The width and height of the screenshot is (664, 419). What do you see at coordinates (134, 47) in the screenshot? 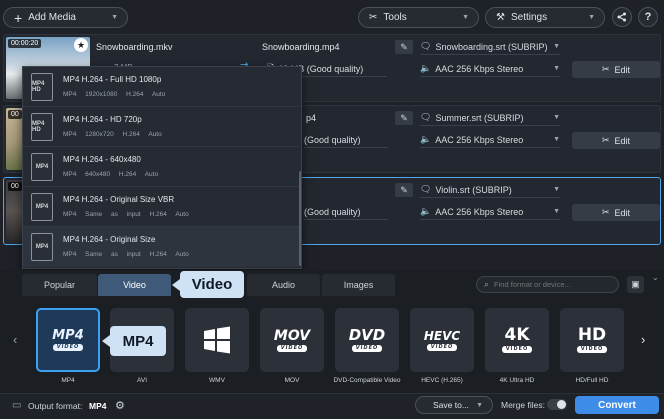
I see `source-file-name: Snowboarding.mkv` at bounding box center [134, 47].